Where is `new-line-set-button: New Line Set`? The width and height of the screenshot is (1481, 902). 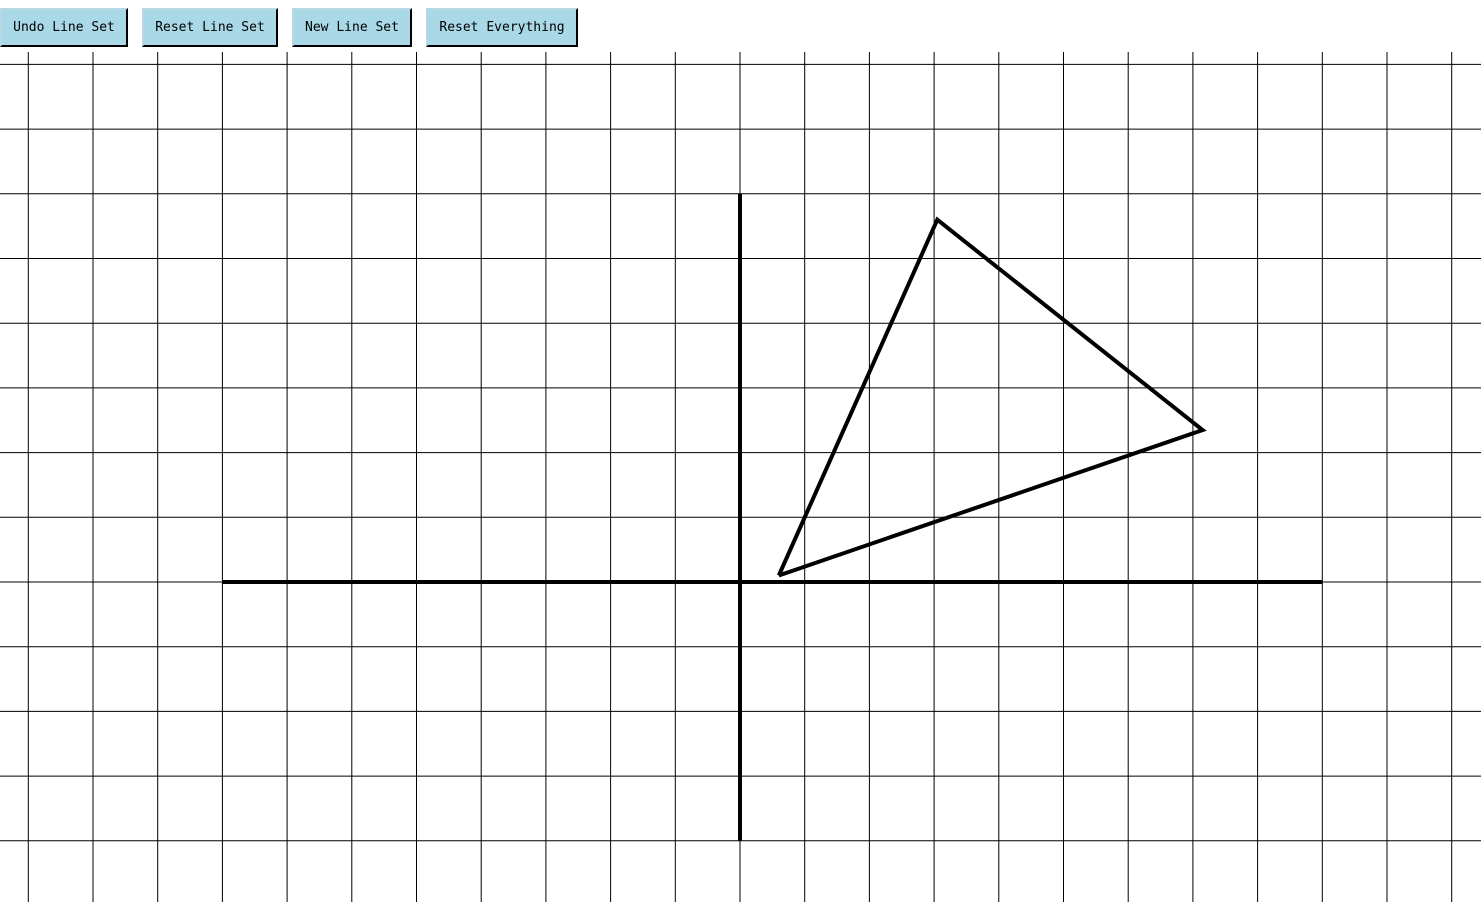
new-line-set-button: New Line Set is located at coordinates (352, 27).